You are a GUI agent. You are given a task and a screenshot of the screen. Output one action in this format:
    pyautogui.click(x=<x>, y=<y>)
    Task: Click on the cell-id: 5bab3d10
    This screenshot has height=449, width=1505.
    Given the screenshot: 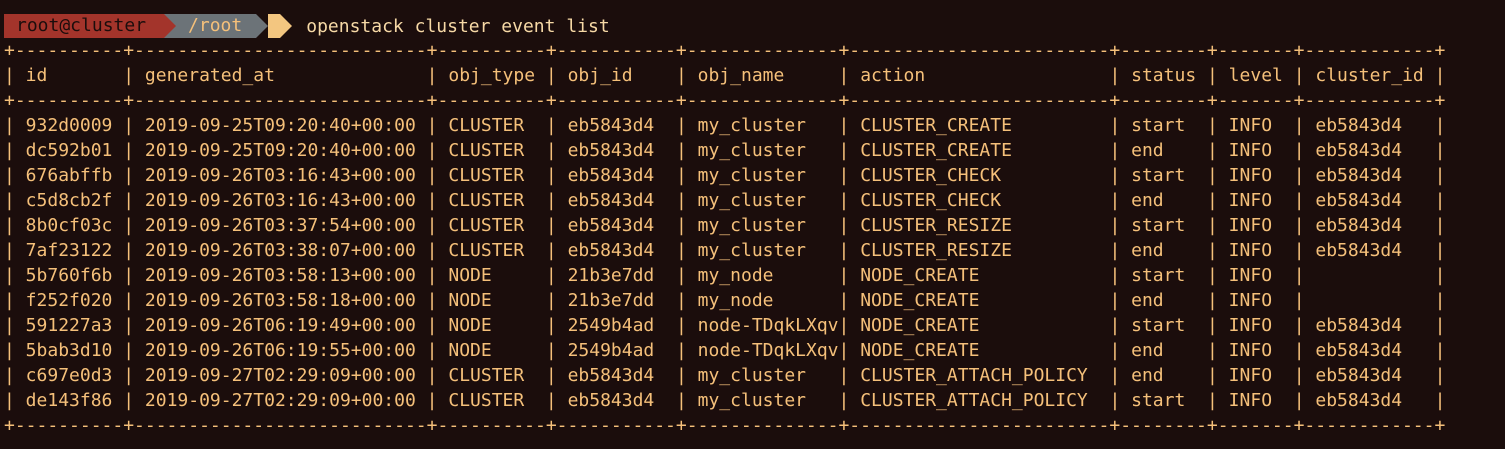 What is the action you would take?
    pyautogui.click(x=69, y=350)
    